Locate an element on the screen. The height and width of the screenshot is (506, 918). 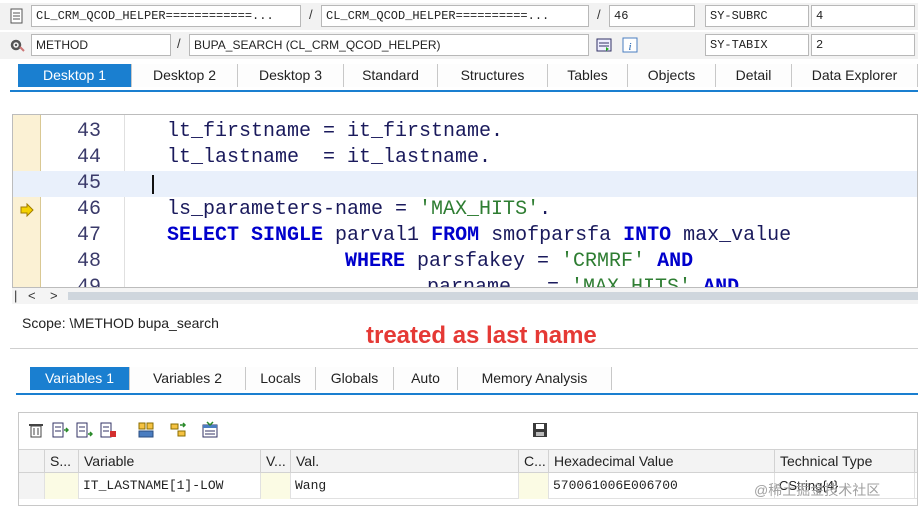
tab-standard: Standard is located at coordinates (391, 75).